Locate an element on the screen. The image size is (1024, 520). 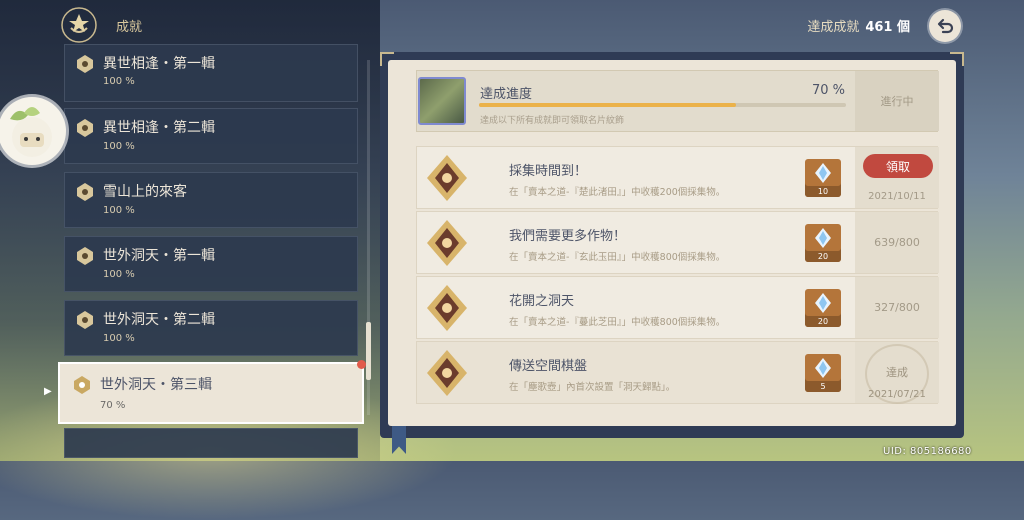
progress-title: 達成進度 is located at coordinates (506, 94).